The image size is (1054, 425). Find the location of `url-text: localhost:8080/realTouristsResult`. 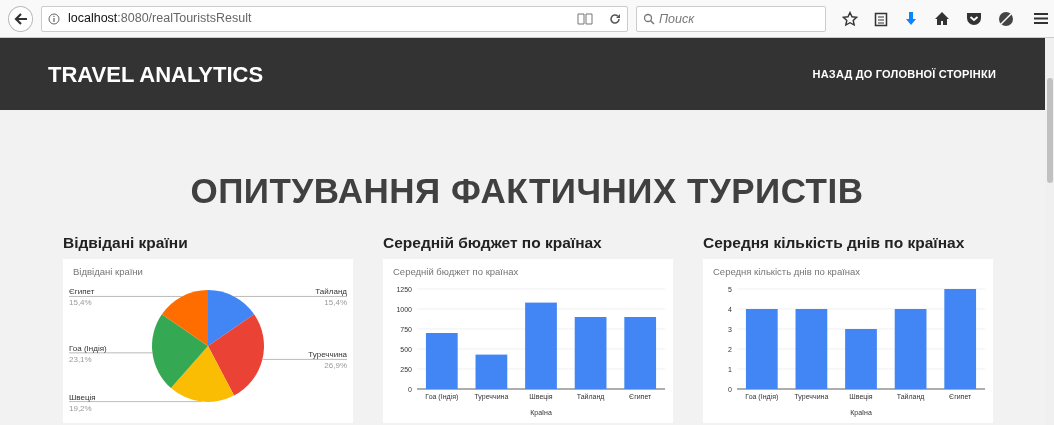

url-text: localhost:8080/realTouristsResult is located at coordinates (160, 19).